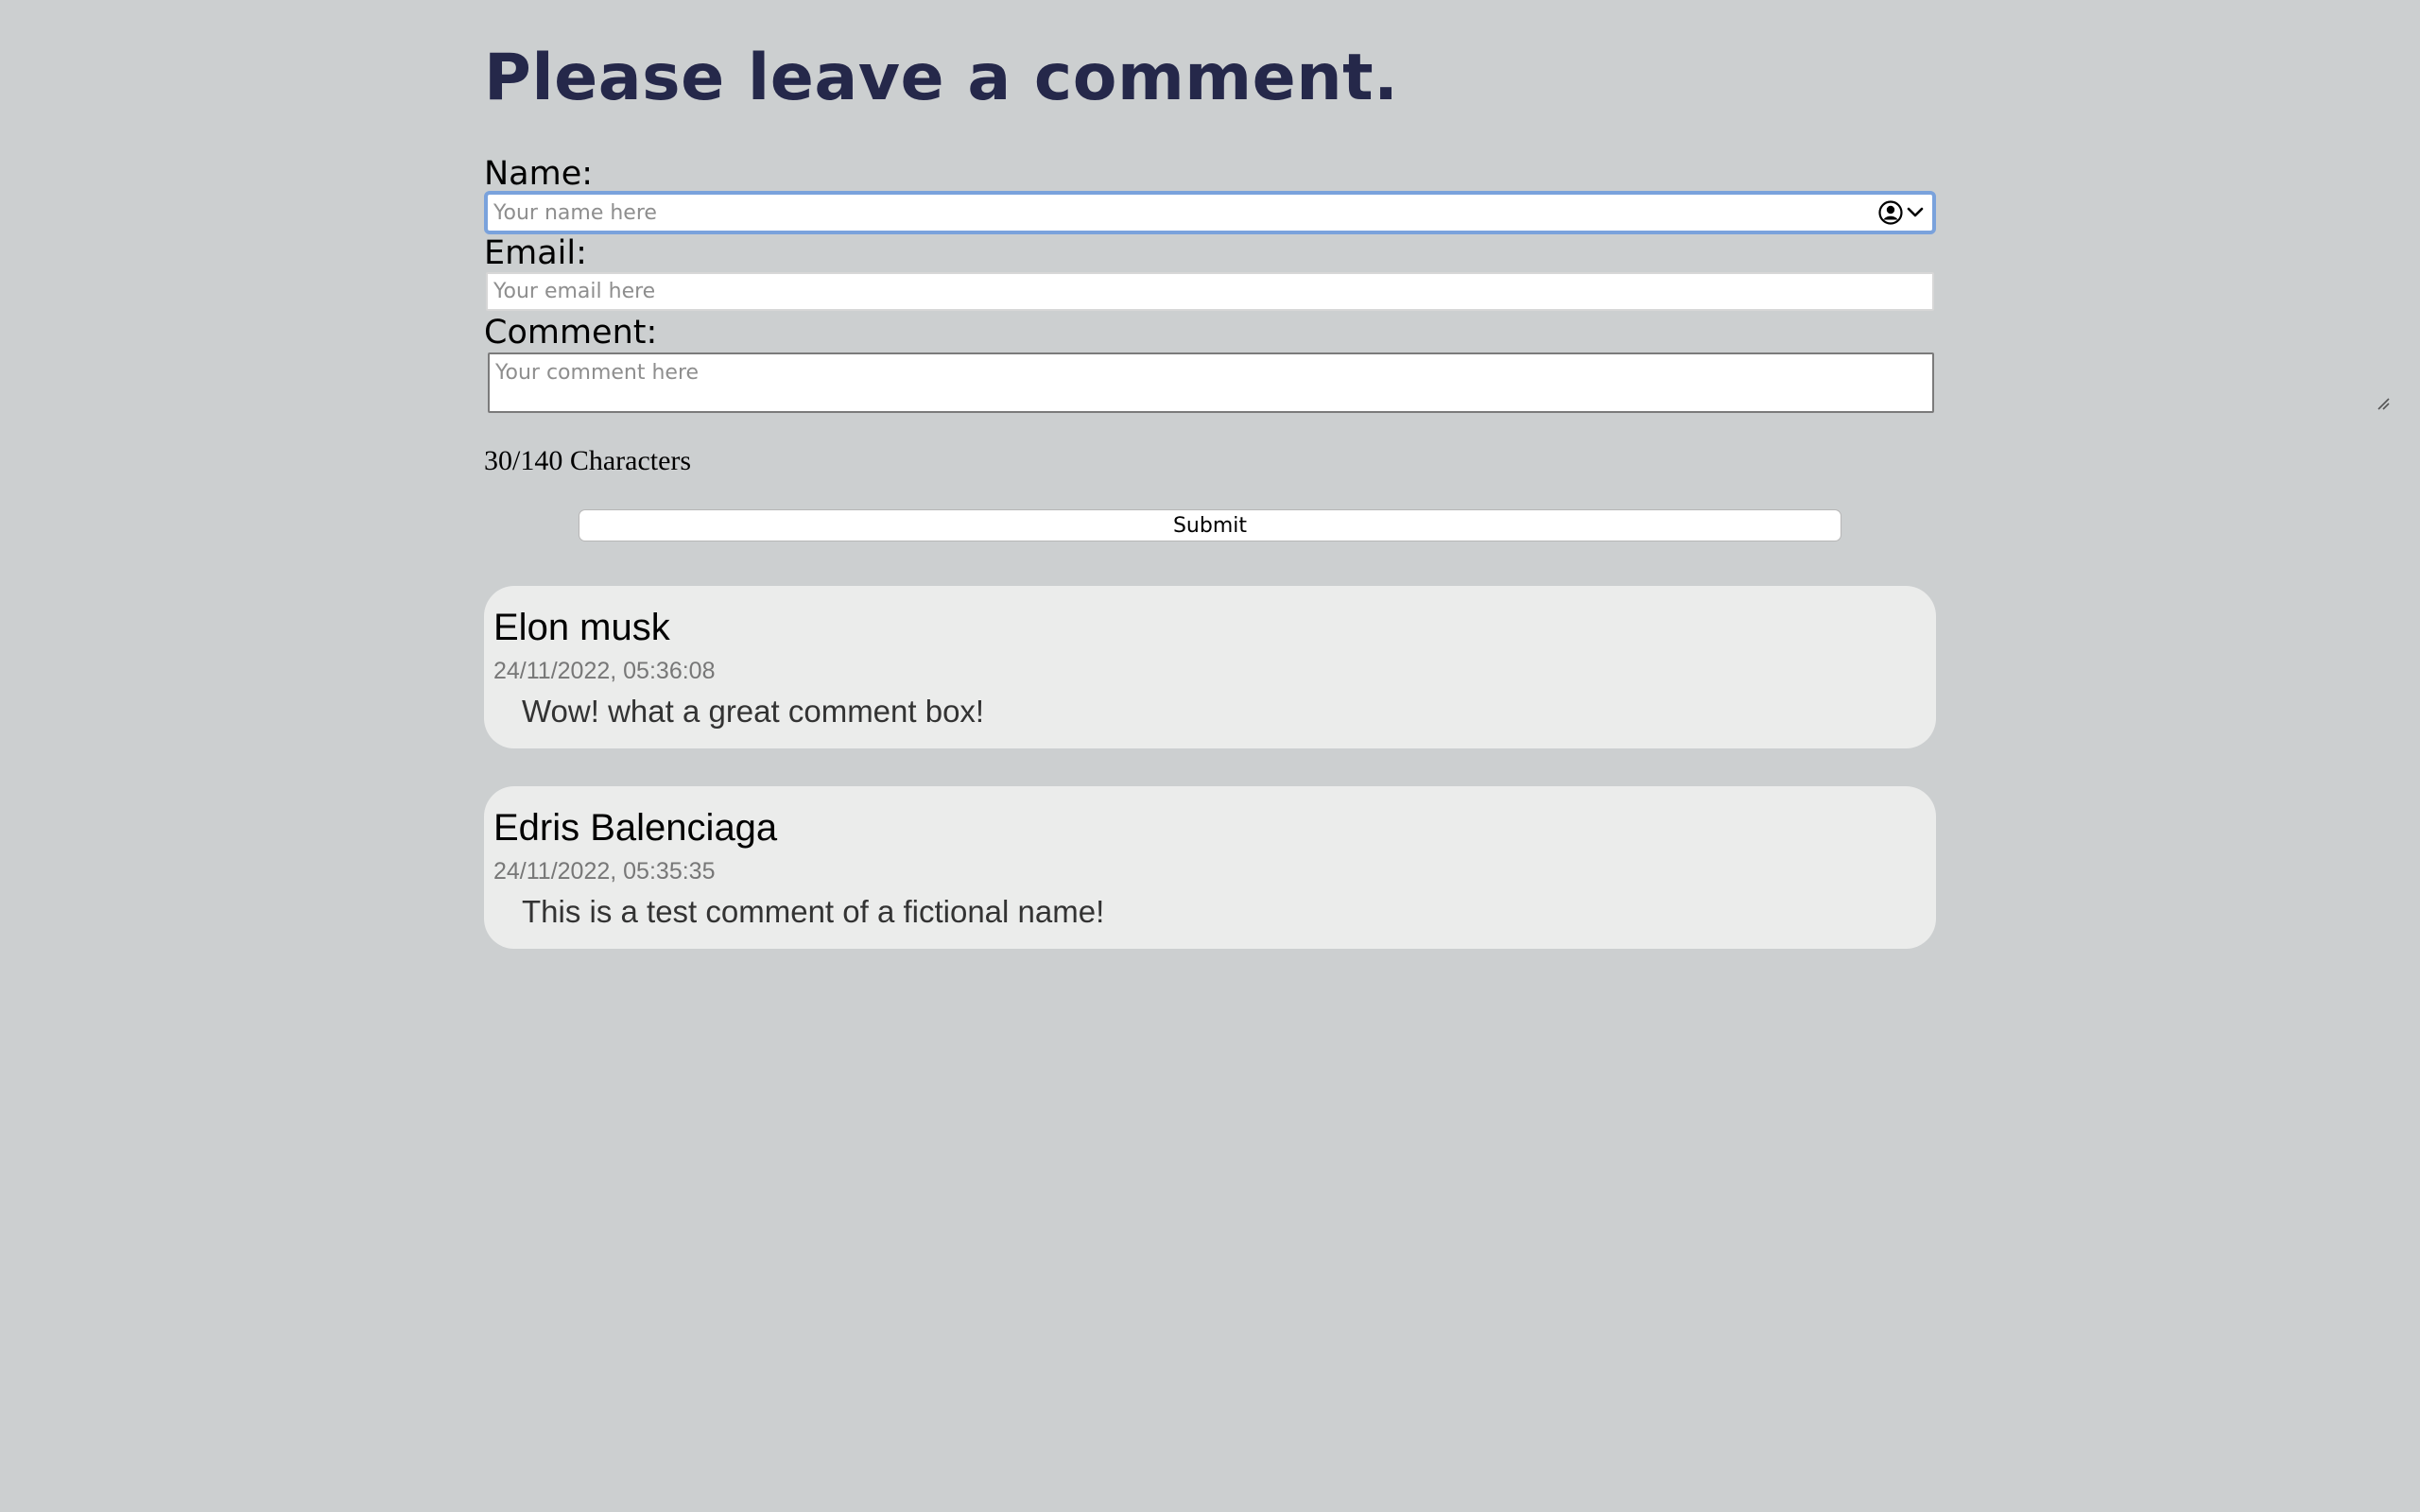 The width and height of the screenshot is (2420, 1512). What do you see at coordinates (539, 174) in the screenshot?
I see `name-label: Name:` at bounding box center [539, 174].